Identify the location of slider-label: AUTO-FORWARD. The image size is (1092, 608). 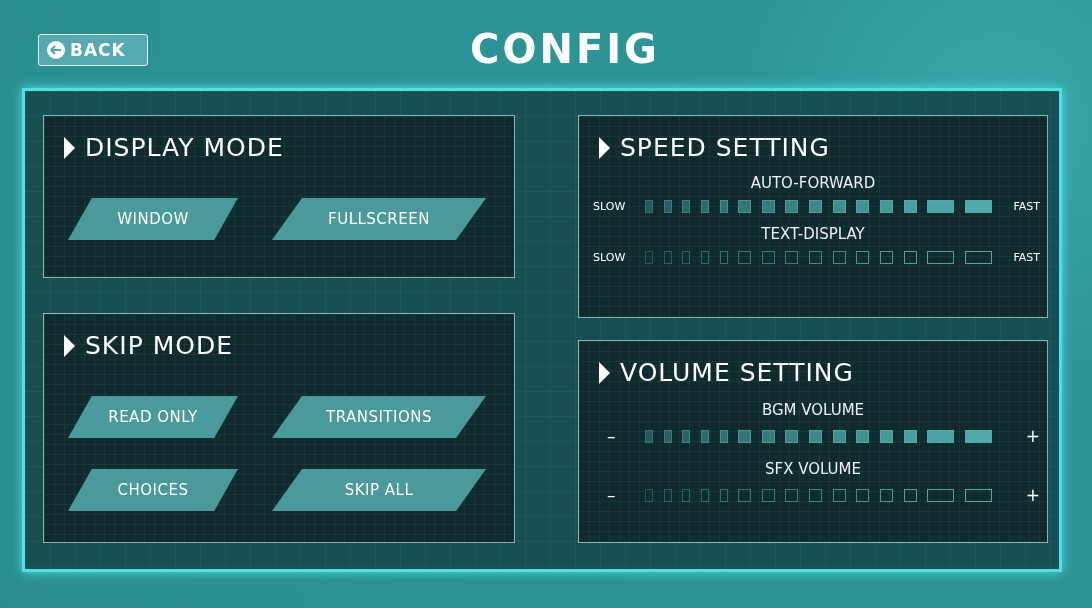
(813, 183).